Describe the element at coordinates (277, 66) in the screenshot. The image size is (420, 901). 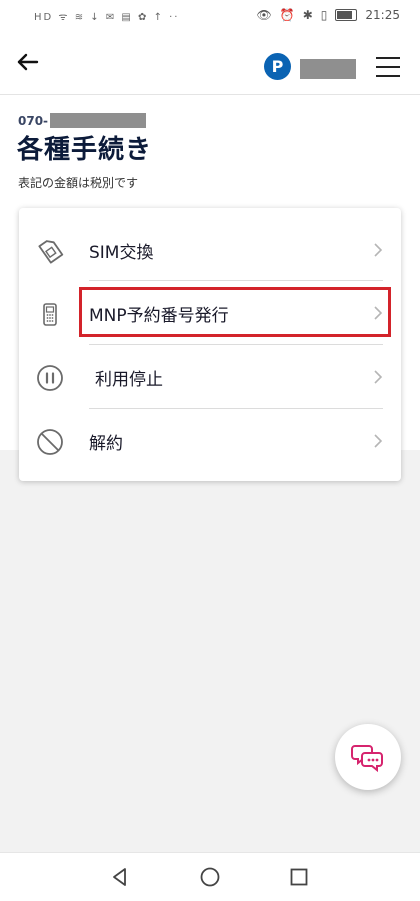
I see `points-badge-icon: P` at that location.